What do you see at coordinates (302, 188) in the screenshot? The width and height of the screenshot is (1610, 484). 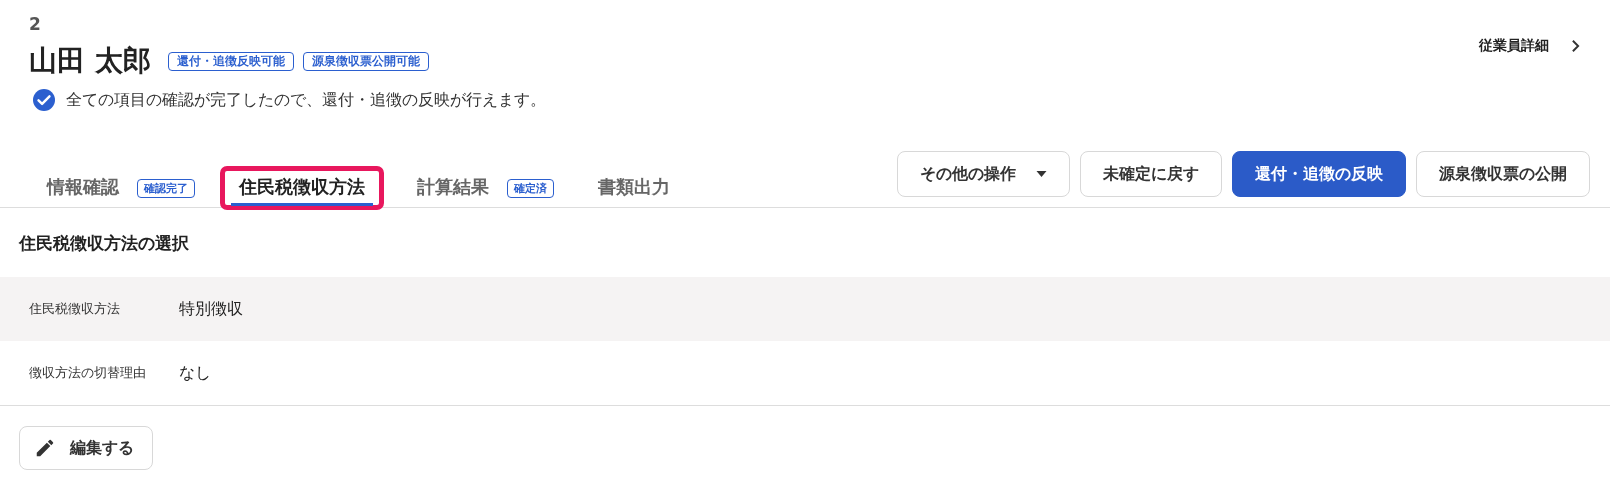 I see `tab: 住民税徴収方法` at bounding box center [302, 188].